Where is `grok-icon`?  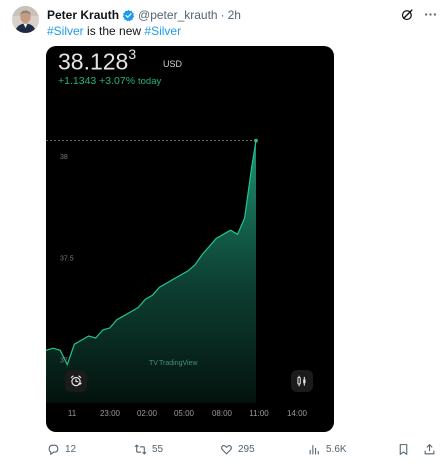 grok-icon is located at coordinates (407, 14).